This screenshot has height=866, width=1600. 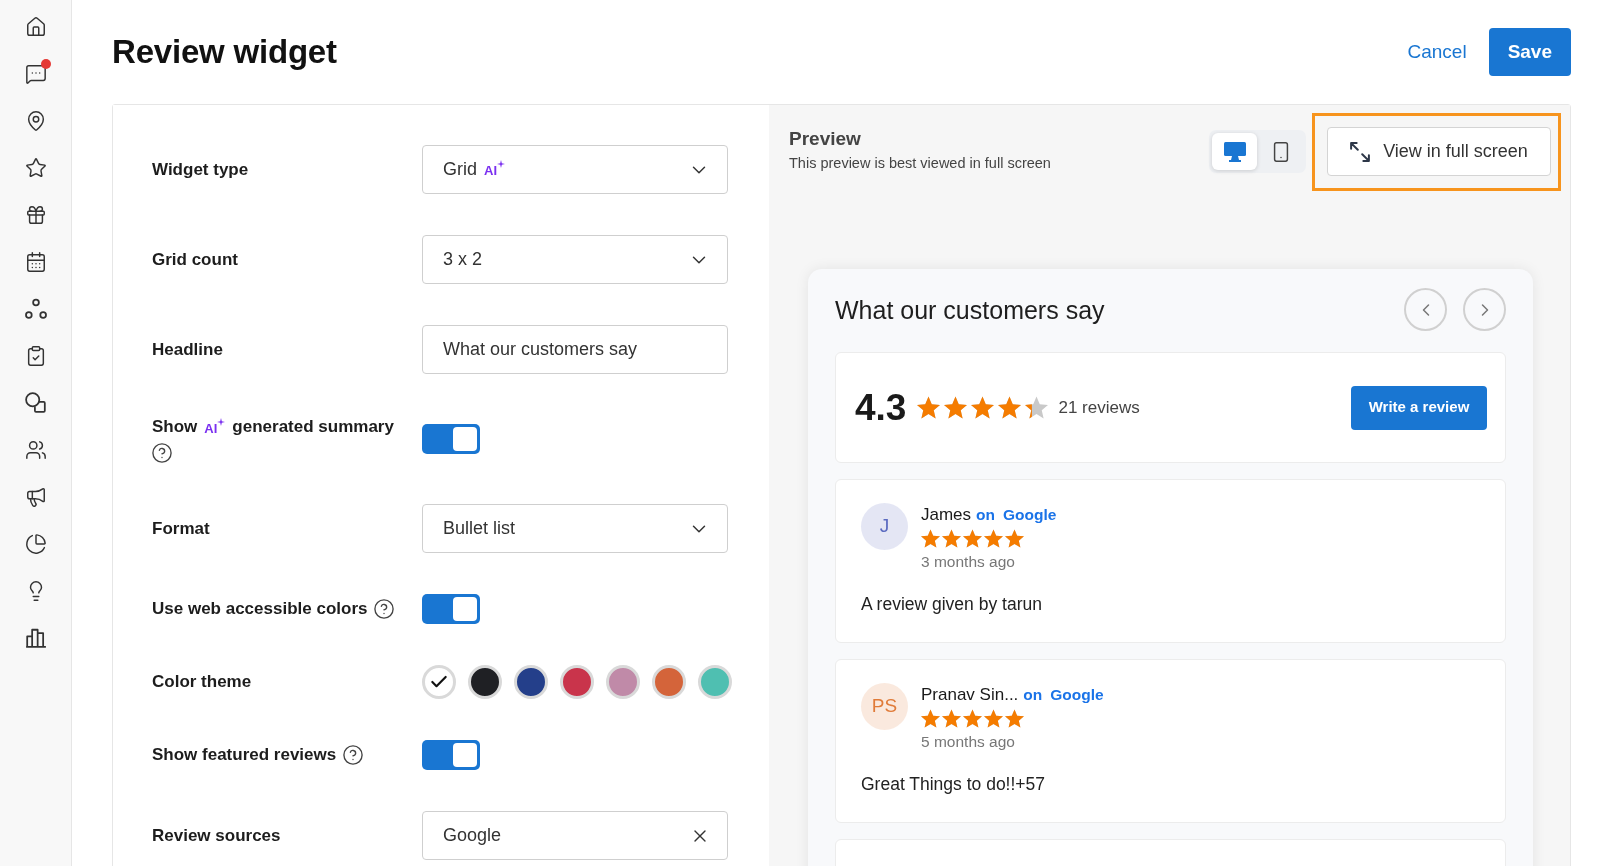 I want to click on avatar: J, so click(x=884, y=526).